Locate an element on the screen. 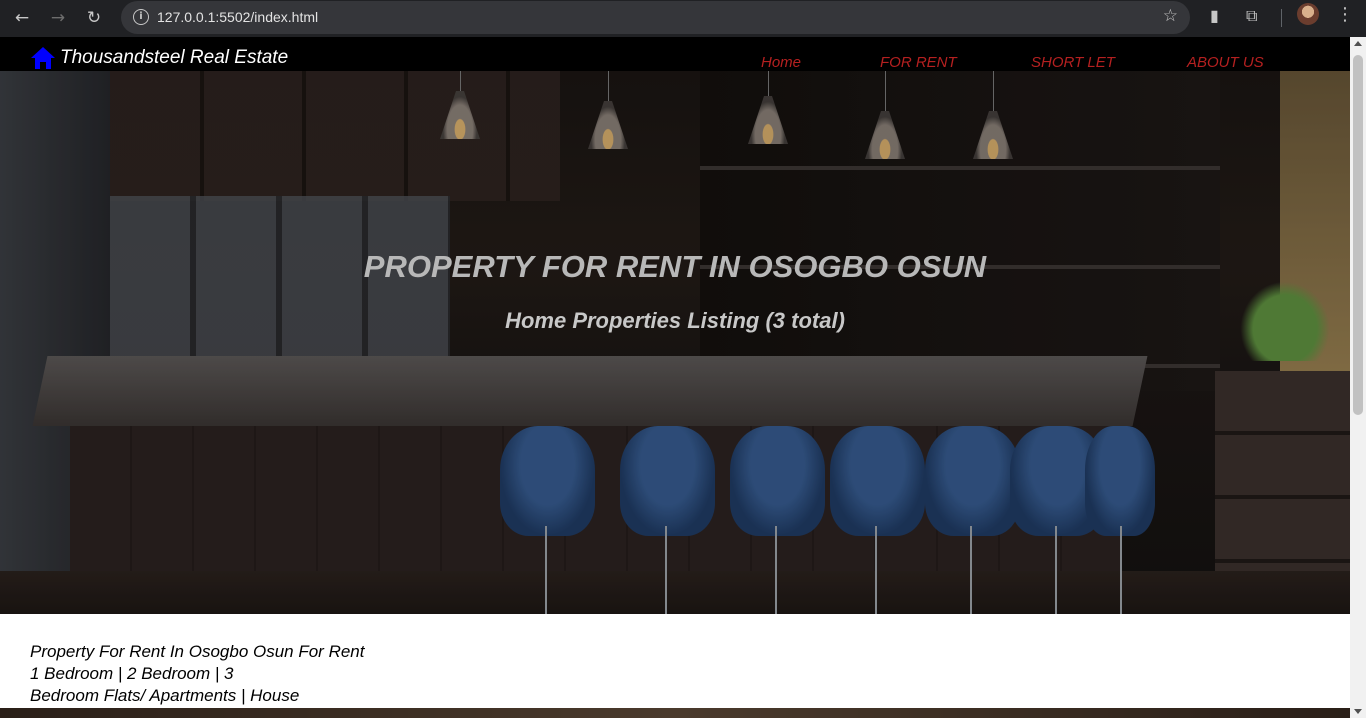 The width and height of the screenshot is (1366, 718). extension-icon: ▮ is located at coordinates (1214, 15).